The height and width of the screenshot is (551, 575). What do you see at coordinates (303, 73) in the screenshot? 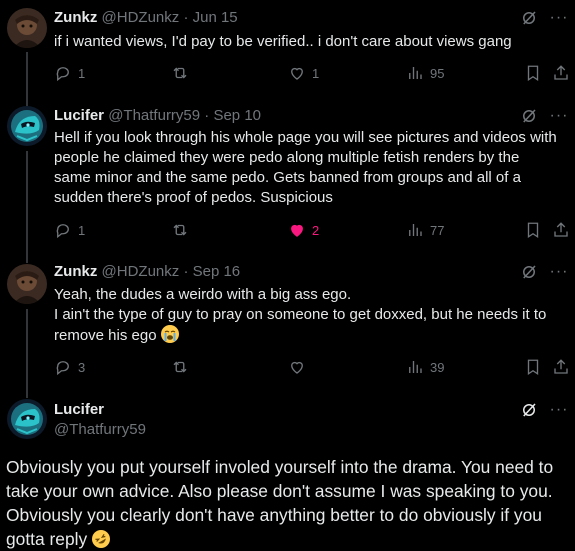
I see `like-button: 1` at bounding box center [303, 73].